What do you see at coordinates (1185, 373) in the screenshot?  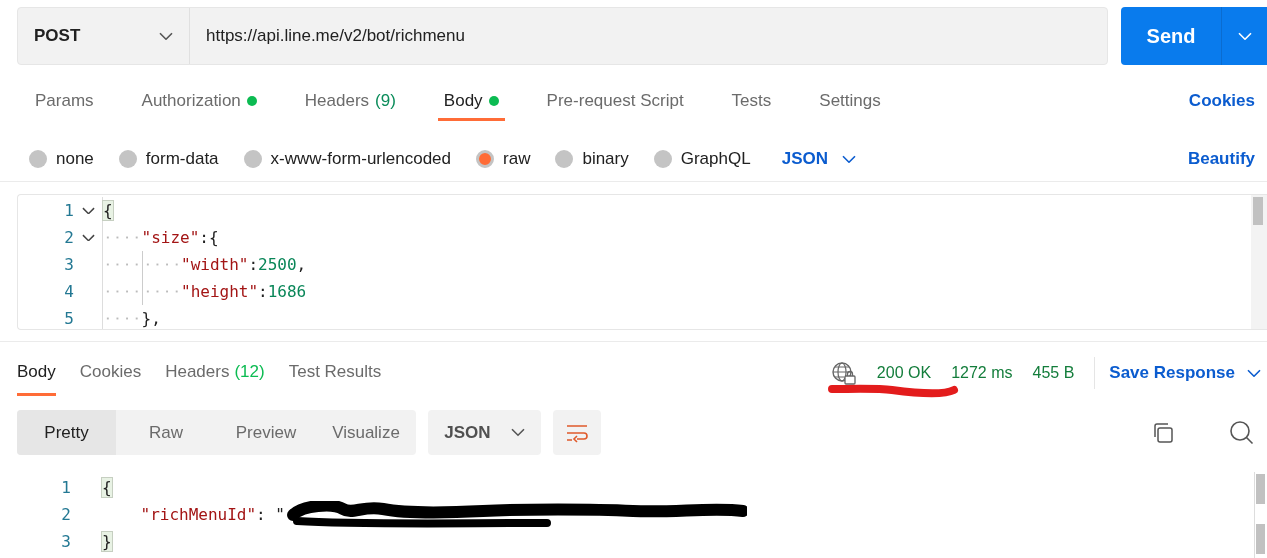 I see `save-response-button: Save Response` at bounding box center [1185, 373].